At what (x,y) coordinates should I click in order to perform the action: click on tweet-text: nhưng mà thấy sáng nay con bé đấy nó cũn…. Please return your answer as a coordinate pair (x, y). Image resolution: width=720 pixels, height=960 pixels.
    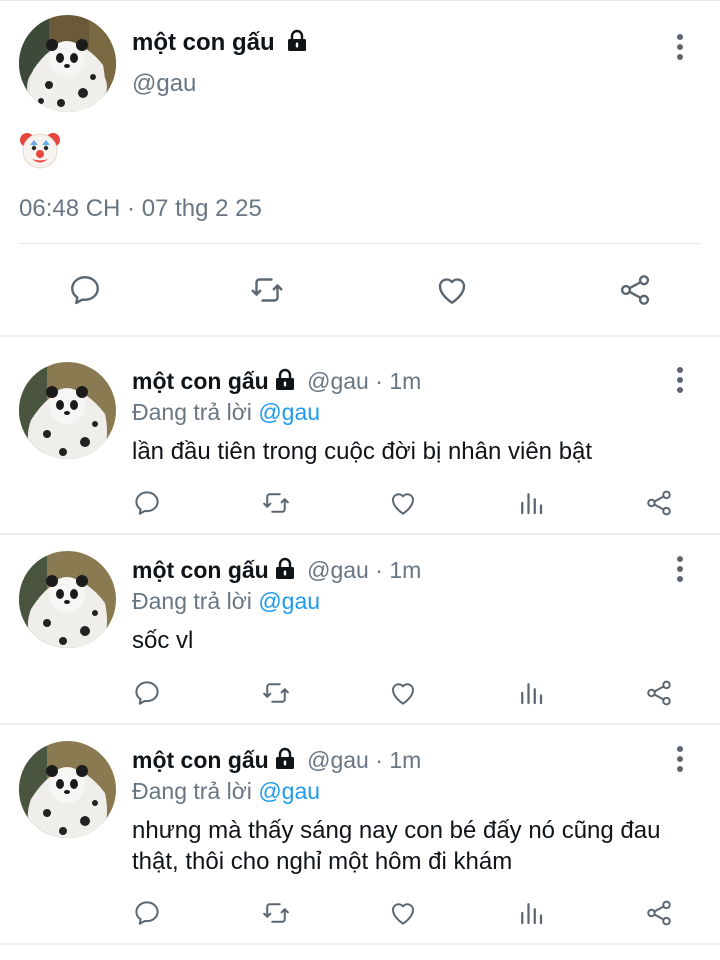
    Looking at the image, I should click on (396, 846).